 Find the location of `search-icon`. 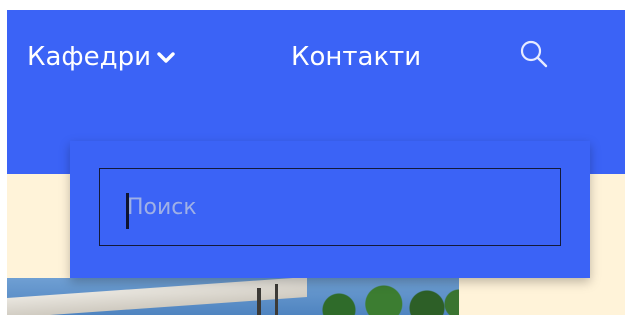

search-icon is located at coordinates (534, 54).